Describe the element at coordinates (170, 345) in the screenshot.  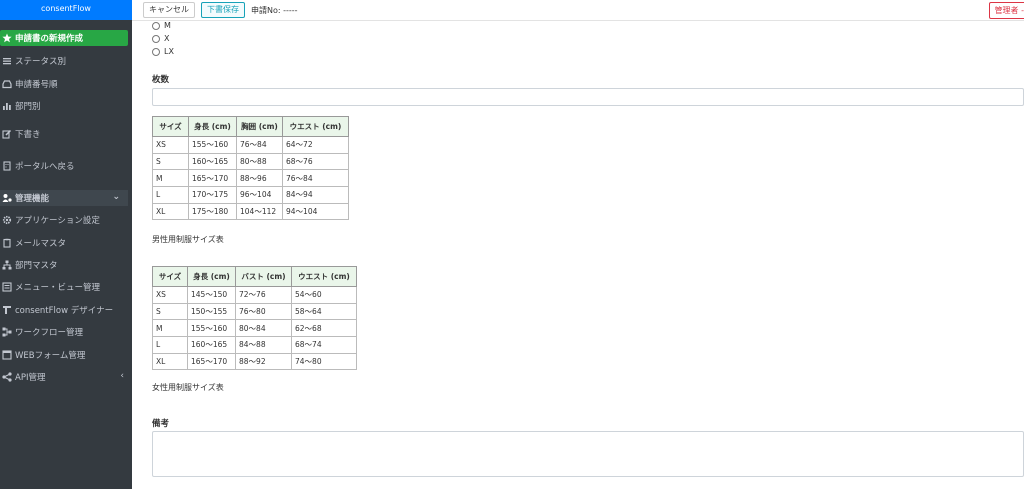
I see `table-cell: L` at that location.